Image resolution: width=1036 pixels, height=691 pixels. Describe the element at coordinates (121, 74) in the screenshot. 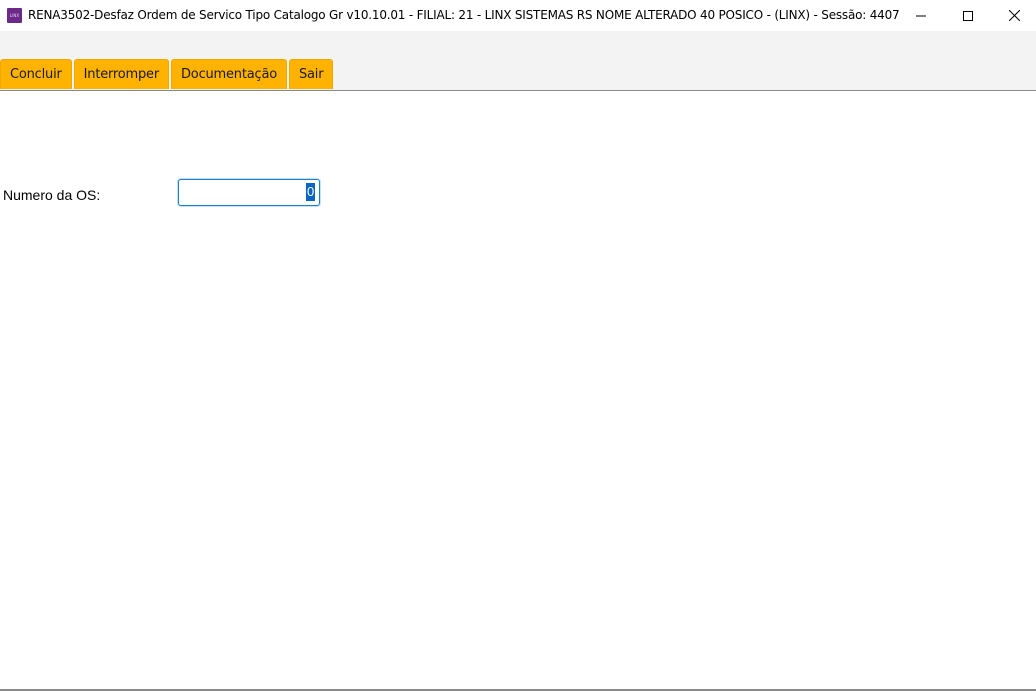

I see `interromper-button: Interromper` at that location.